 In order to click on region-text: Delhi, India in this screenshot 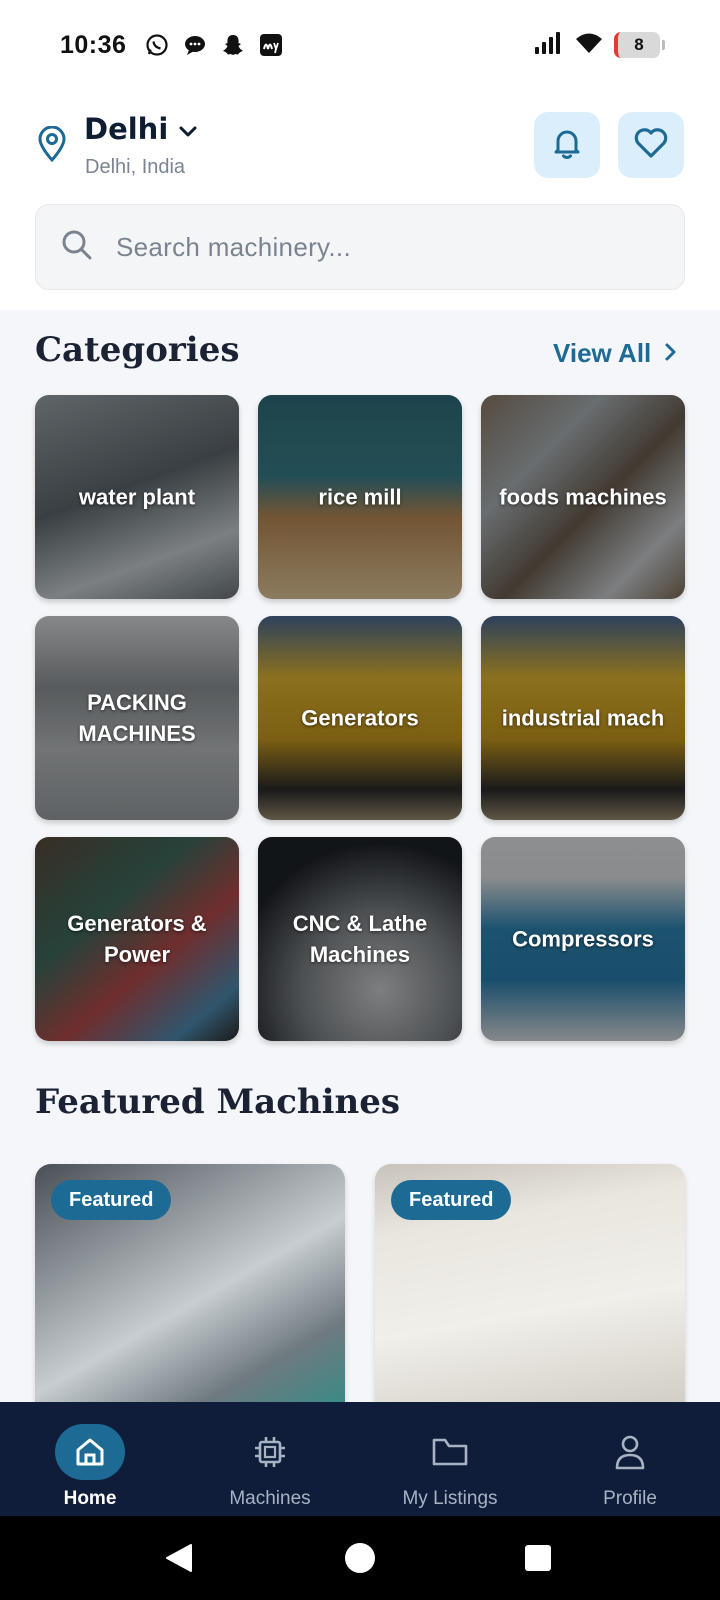, I will do `click(135, 167)`.